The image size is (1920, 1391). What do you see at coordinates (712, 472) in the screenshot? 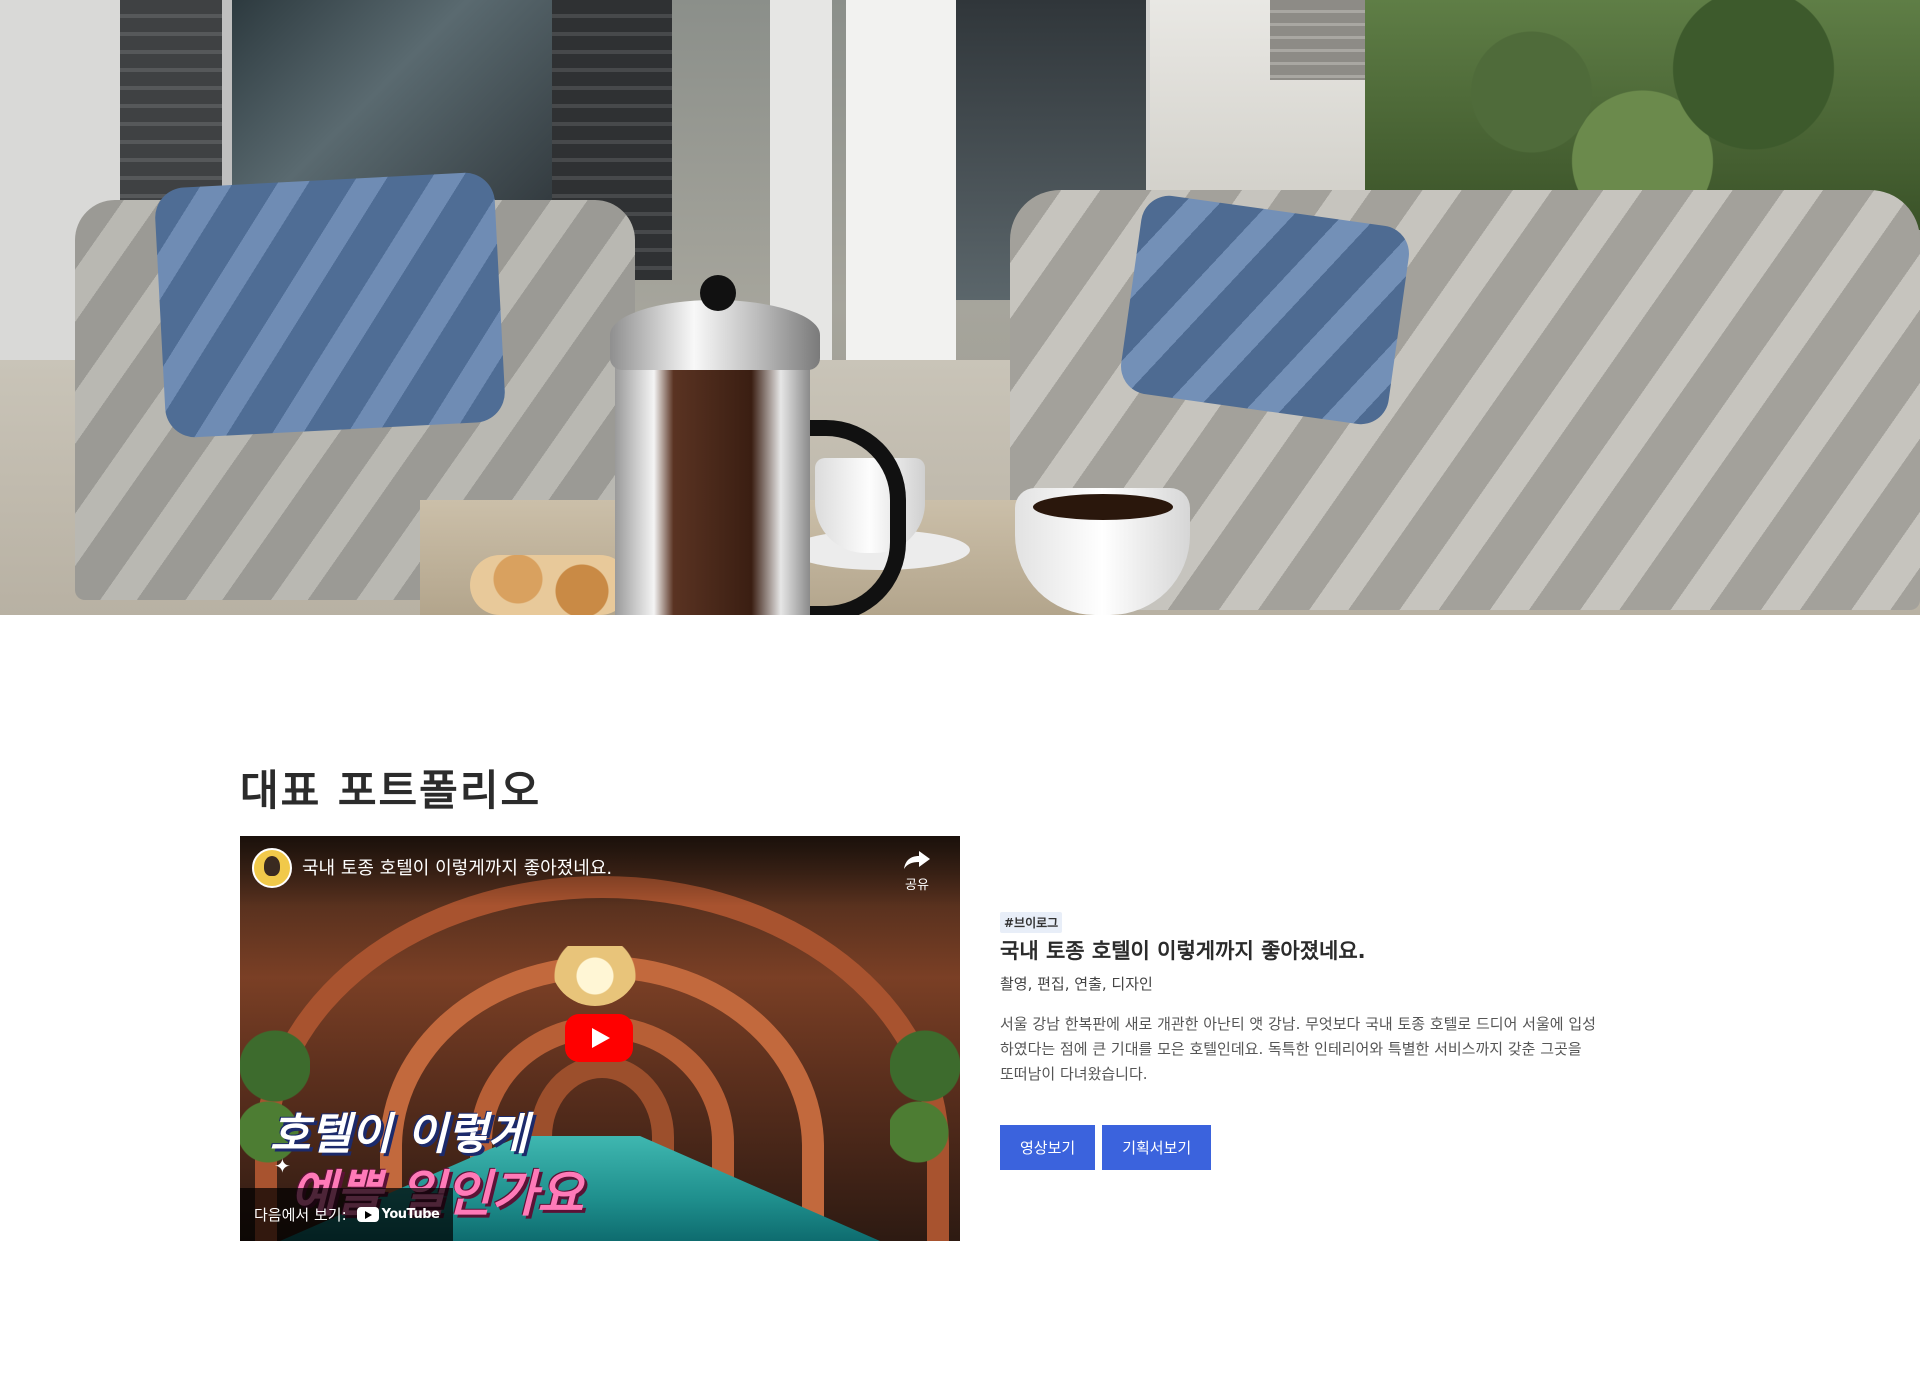
I see `french-press` at bounding box center [712, 472].